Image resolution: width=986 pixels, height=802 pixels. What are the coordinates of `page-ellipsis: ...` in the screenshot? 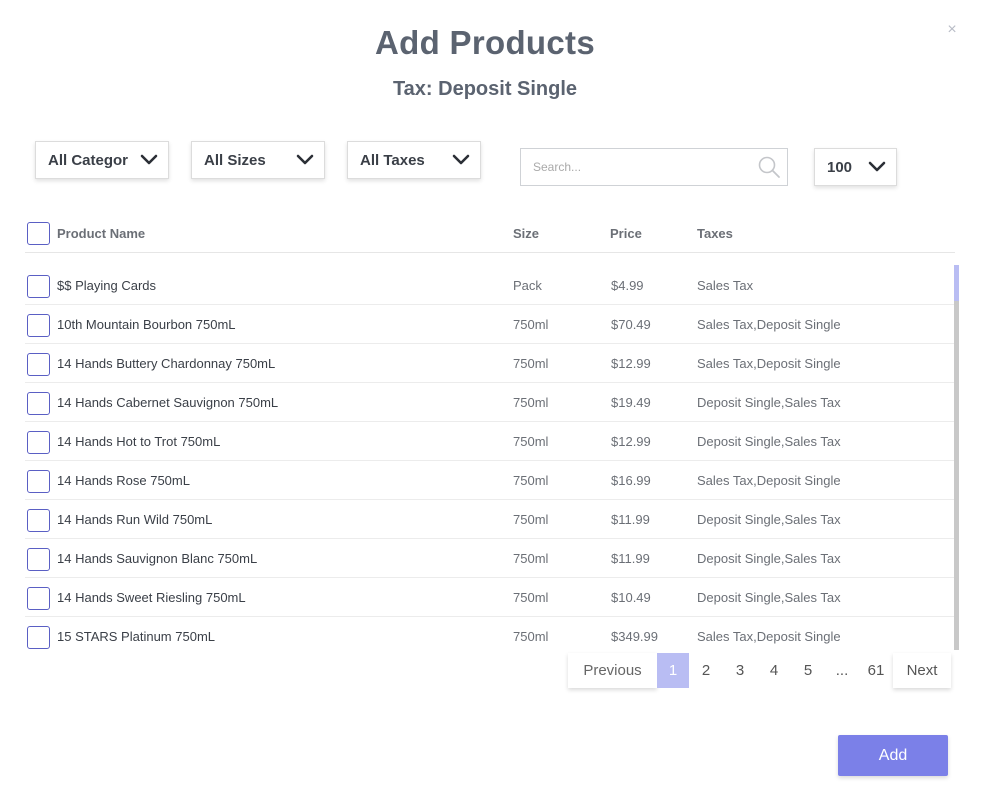 It's located at (842, 670).